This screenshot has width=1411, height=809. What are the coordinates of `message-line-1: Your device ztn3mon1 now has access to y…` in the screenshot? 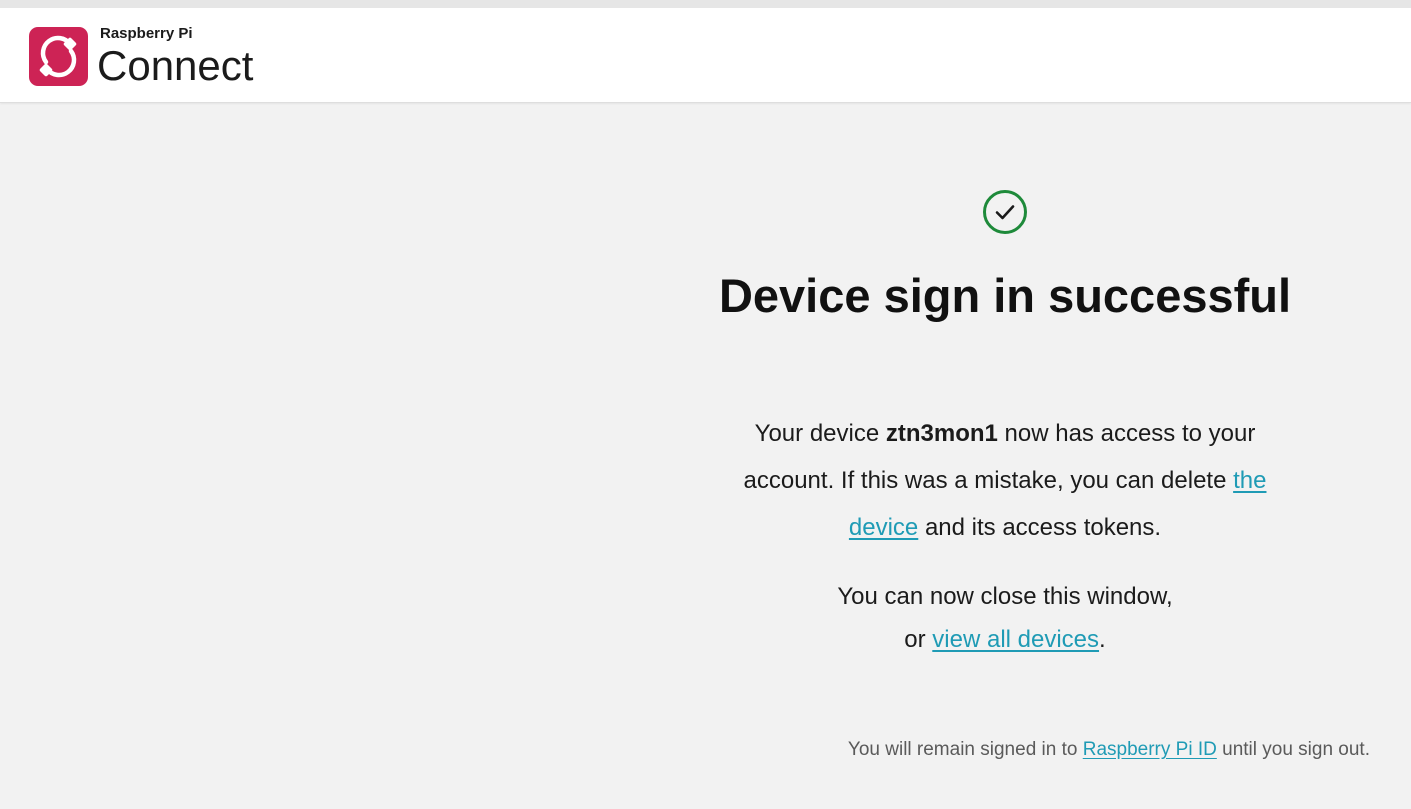 It's located at (1005, 433).